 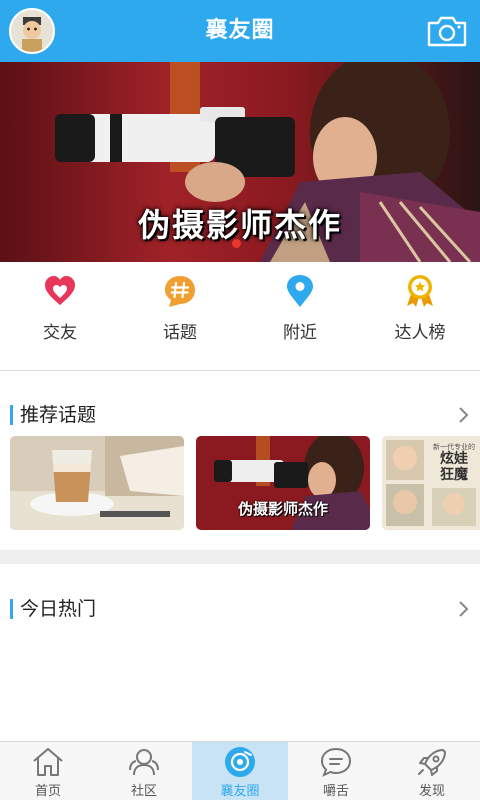 I want to click on home-icon, so click(x=48, y=762).